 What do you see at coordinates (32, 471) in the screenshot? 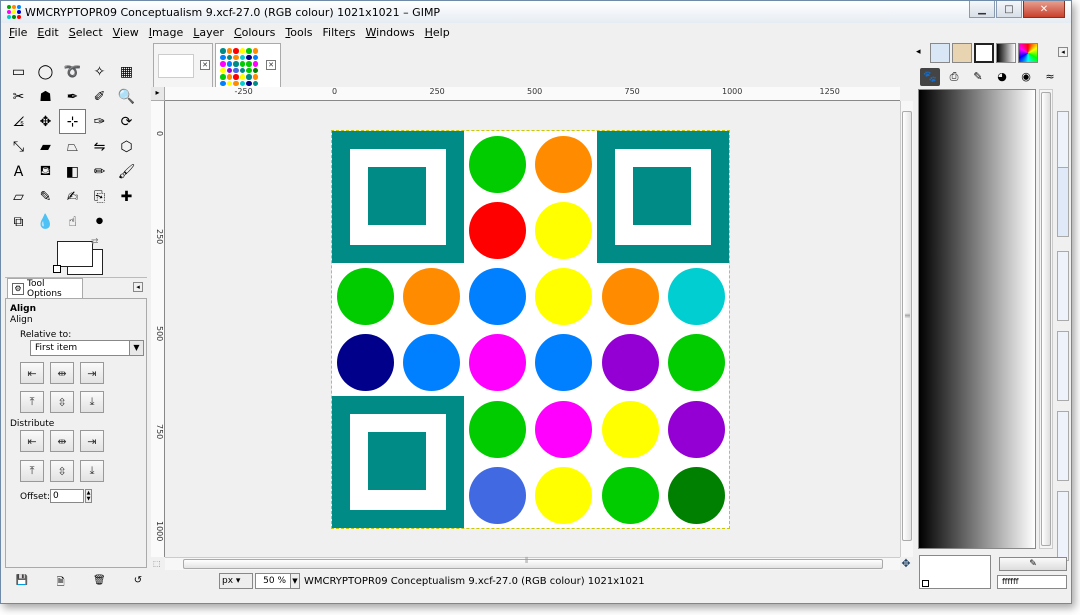
I see `distribute-top-button: ⤒` at bounding box center [32, 471].